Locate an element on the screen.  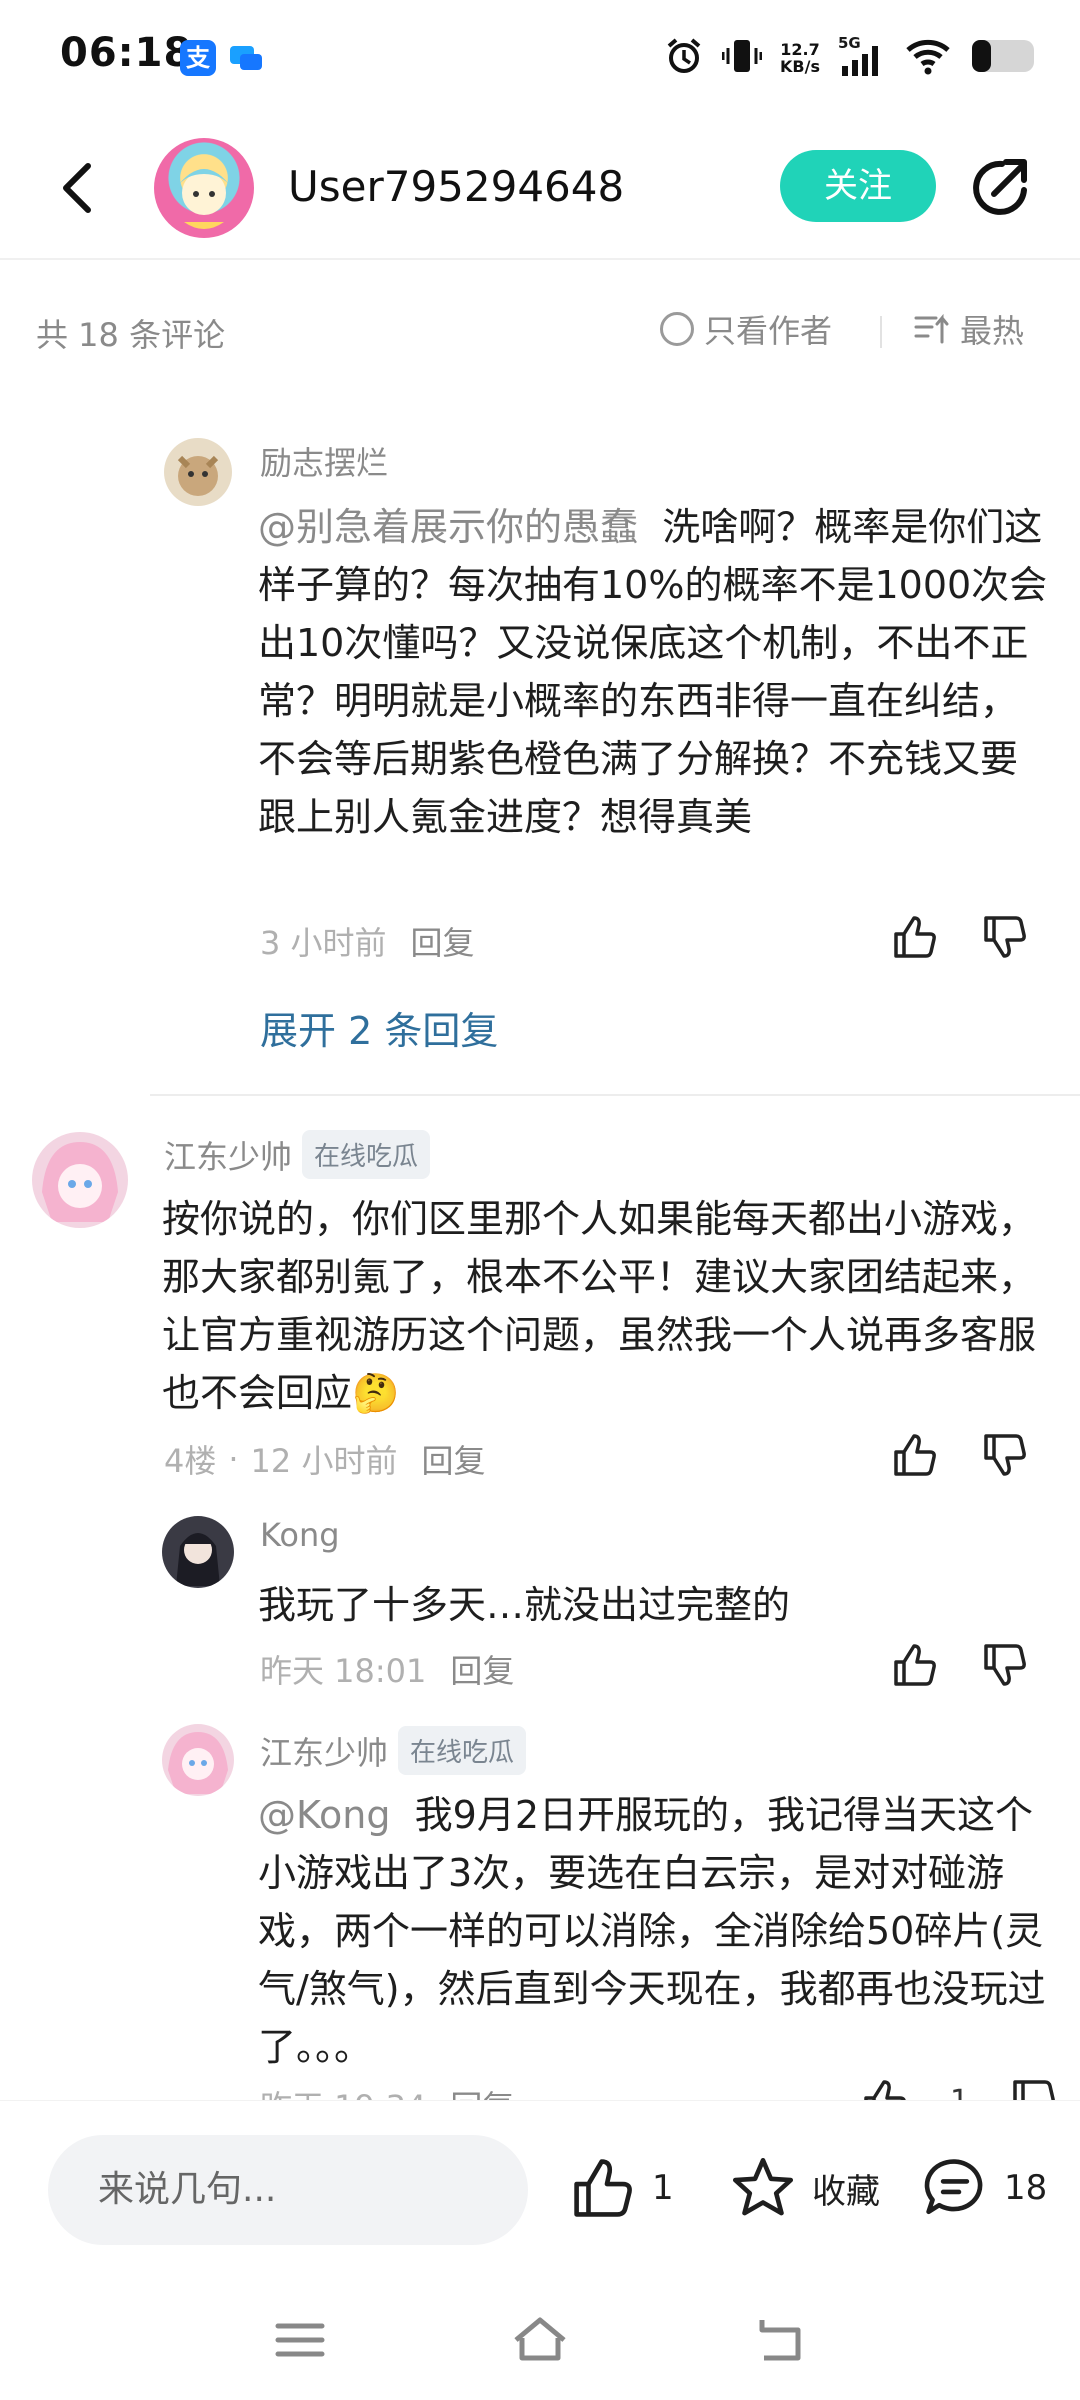
comment-text: 我玩了十多天…就没出过完整的 is located at coordinates (524, 1605).